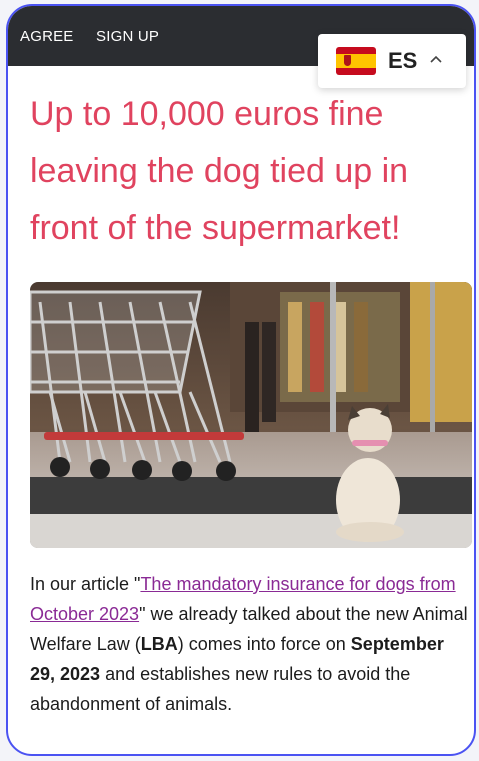  I want to click on chevron-up-icon, so click(436, 59).